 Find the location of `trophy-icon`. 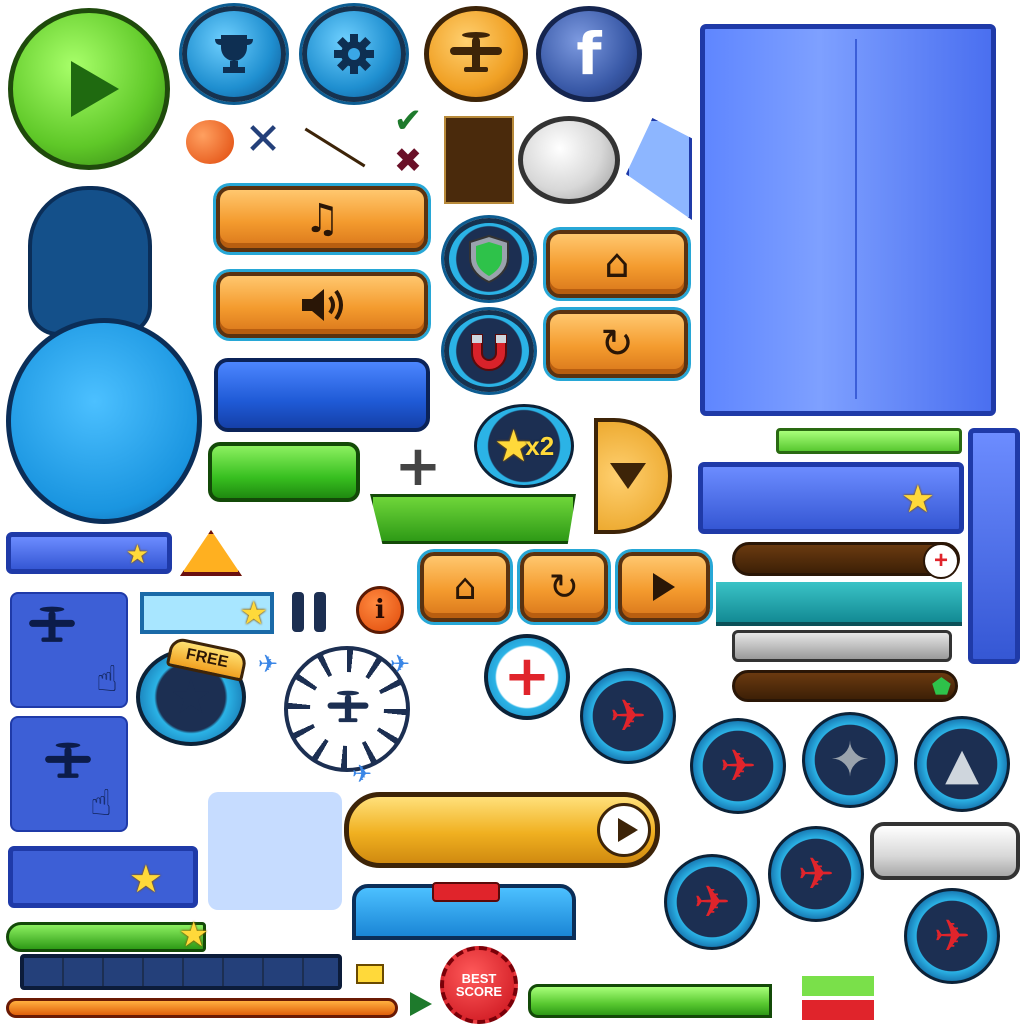

trophy-icon is located at coordinates (234, 54).